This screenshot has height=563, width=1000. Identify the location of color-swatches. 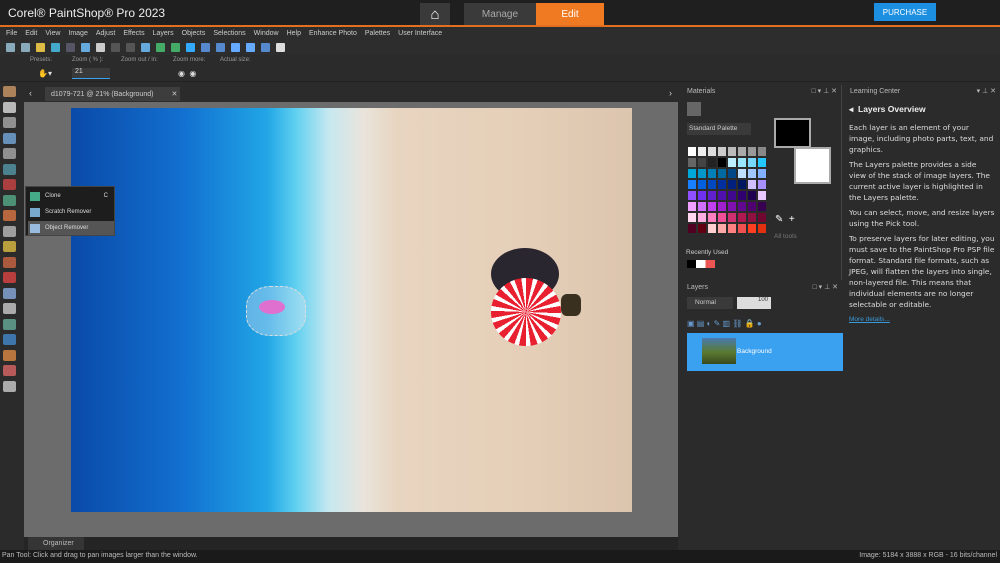
(727, 190).